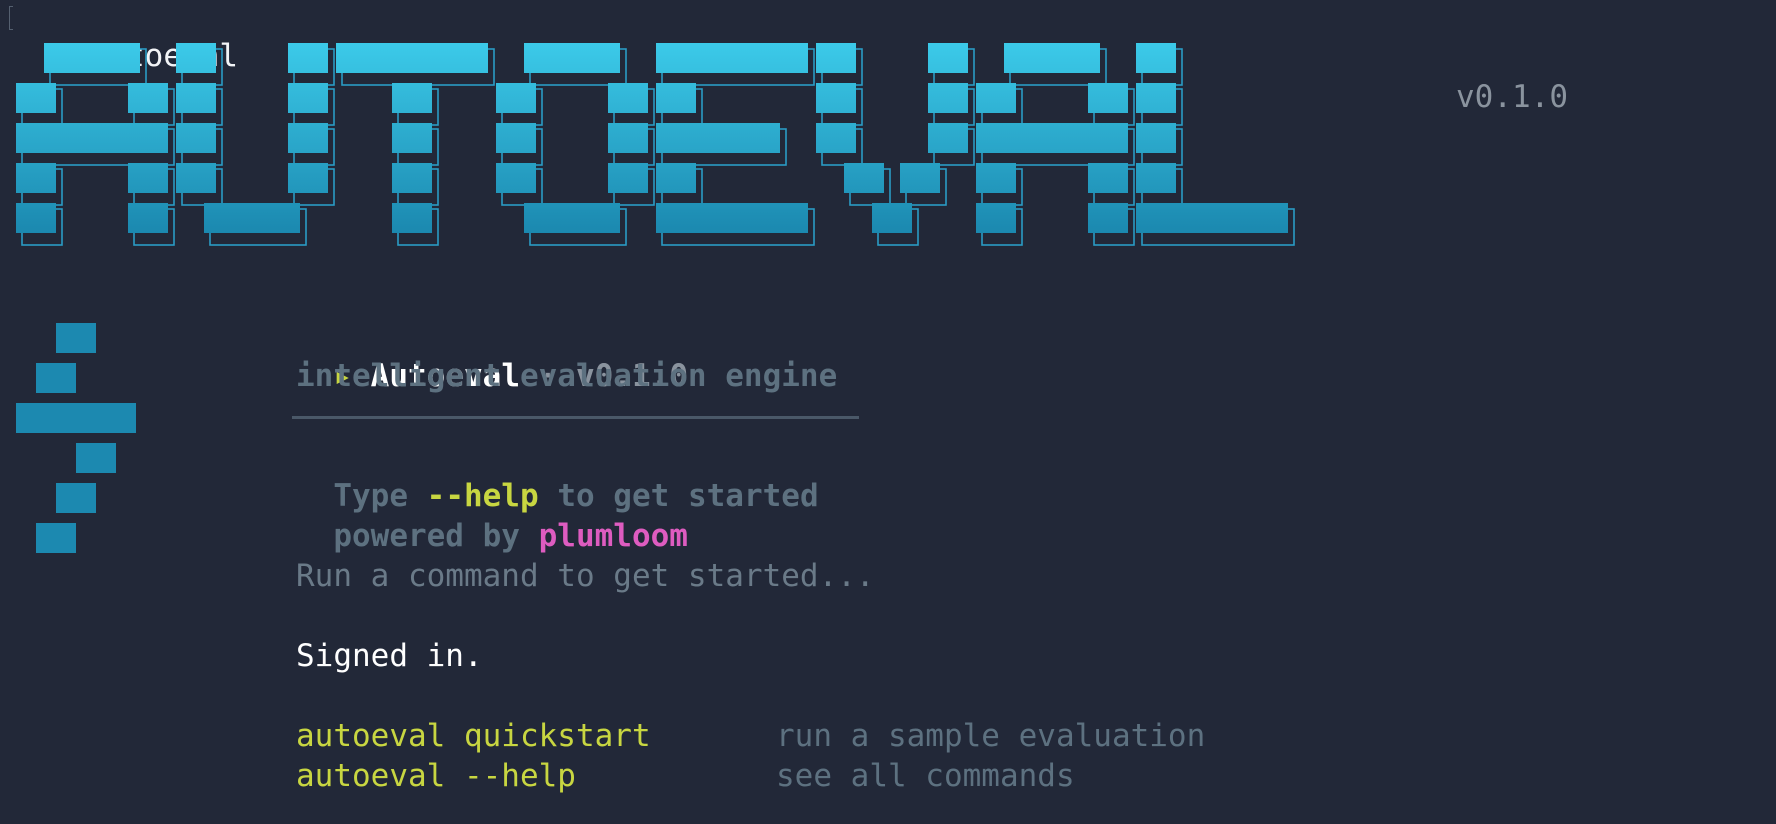  I want to click on tagline: intelligent evaluation engine, so click(567, 376).